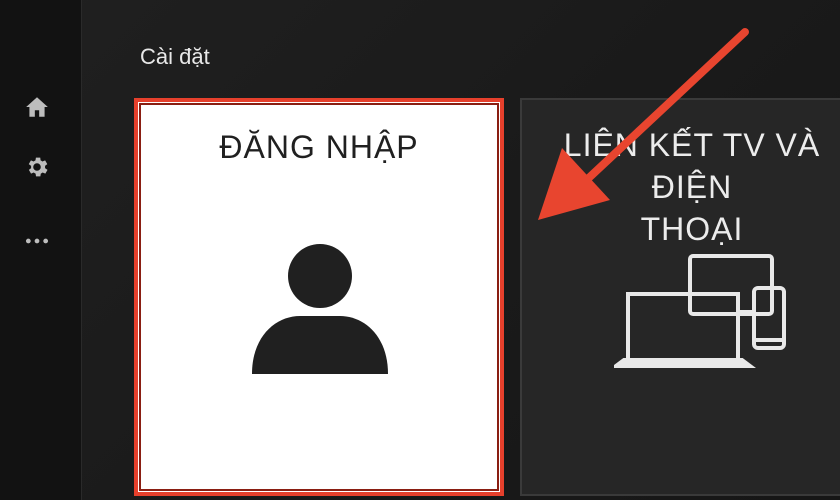  What do you see at coordinates (319, 147) in the screenshot?
I see `sign-in-card-title: ĐĂNG NHẬP` at bounding box center [319, 147].